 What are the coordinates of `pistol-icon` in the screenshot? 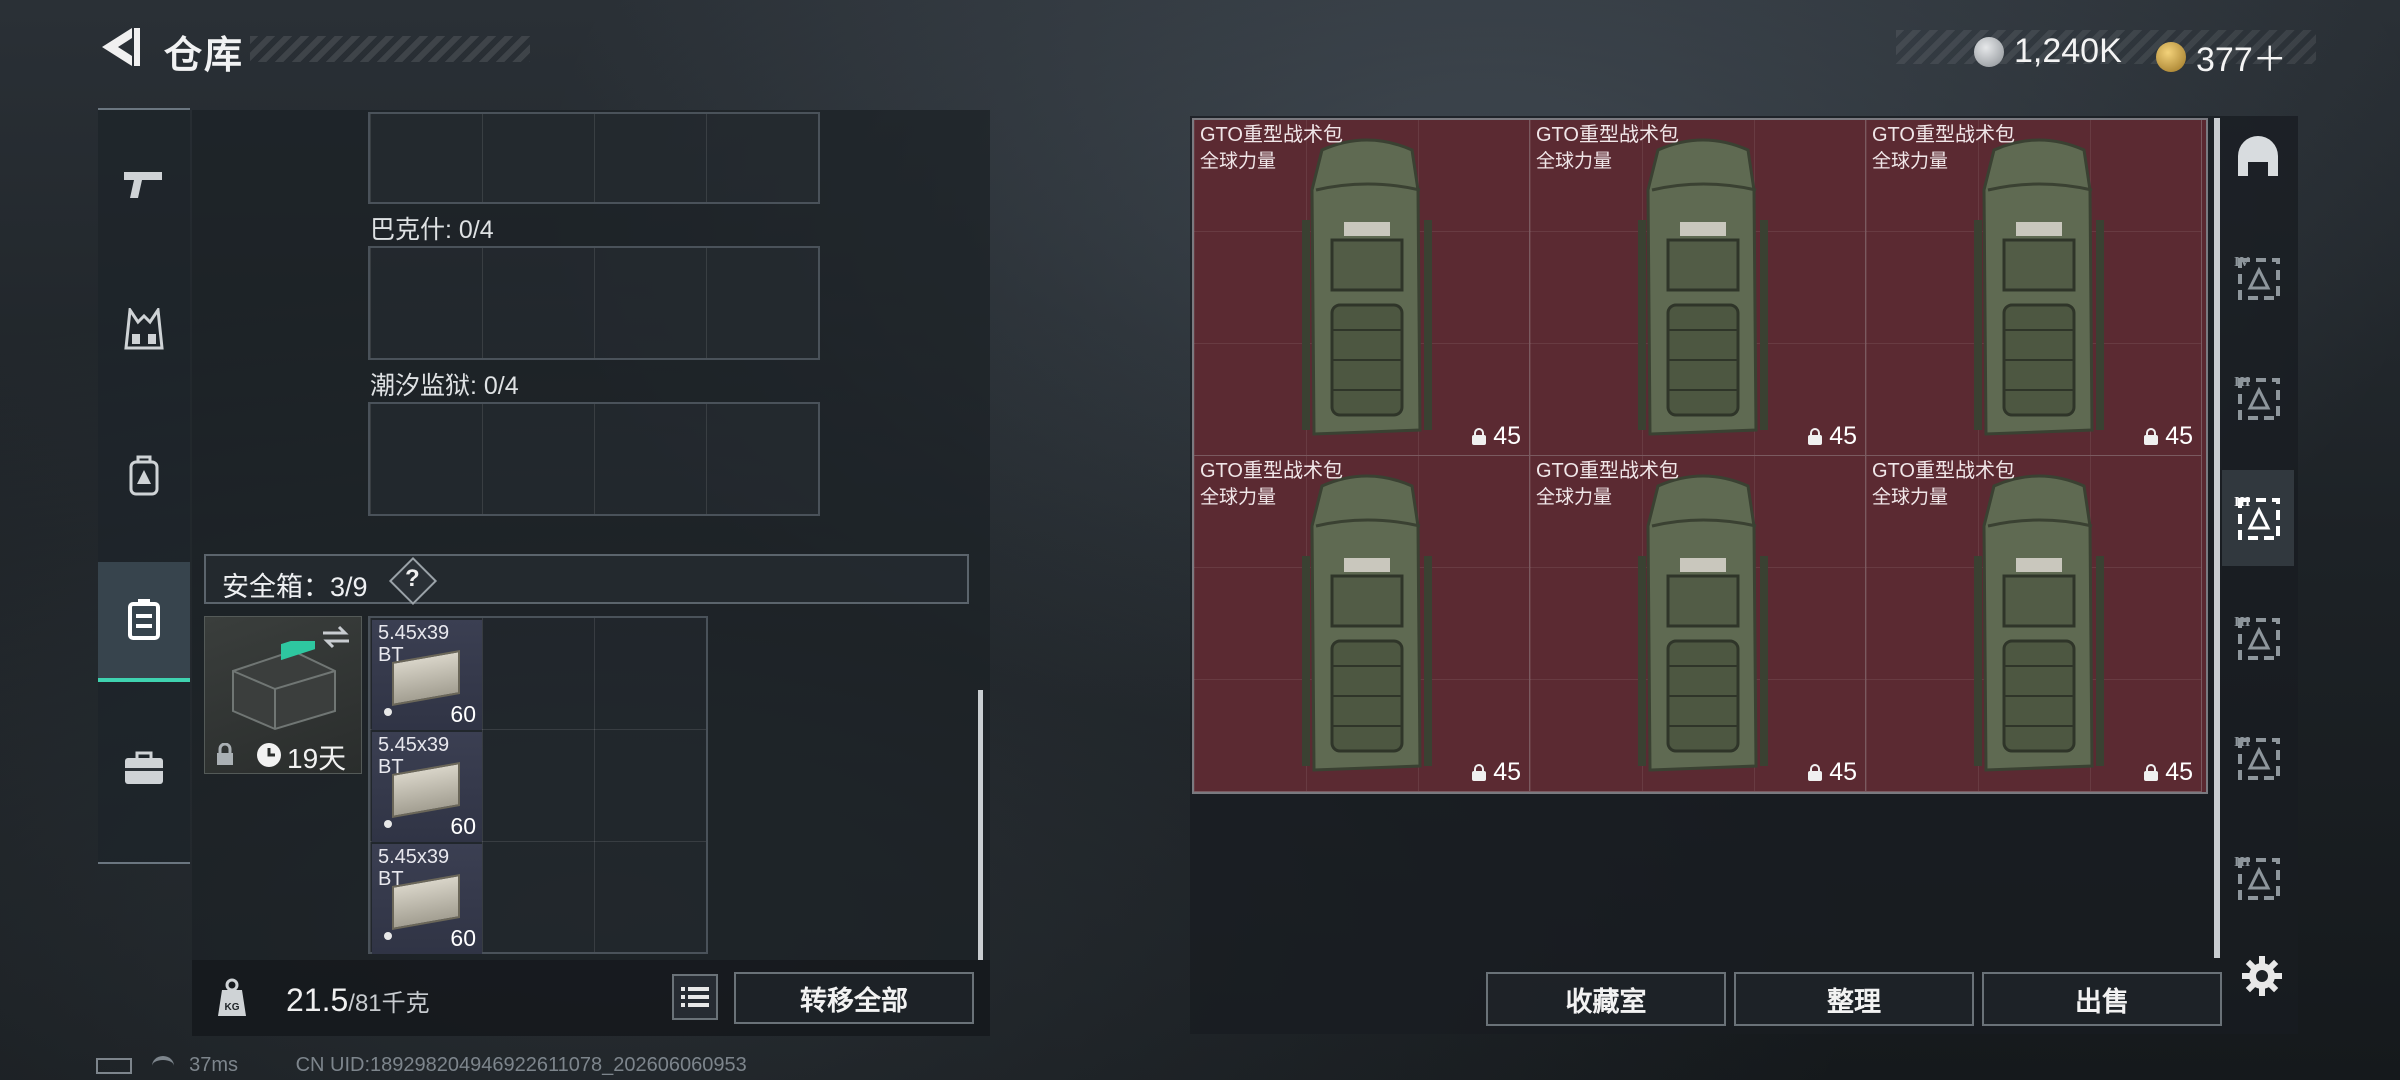 It's located at (143, 185).